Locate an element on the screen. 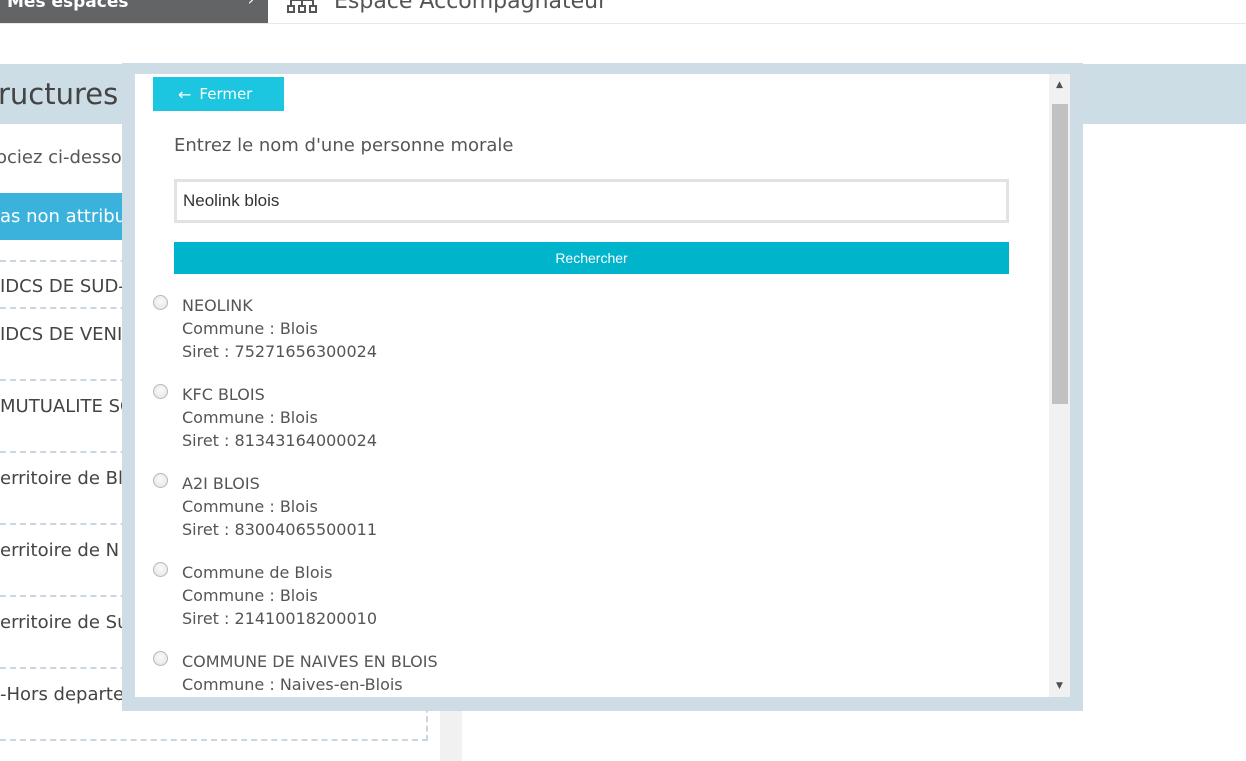 Image resolution: width=1246 pixels, height=761 pixels. result-siret: Siret : 83004065500011 is located at coordinates (280, 529).